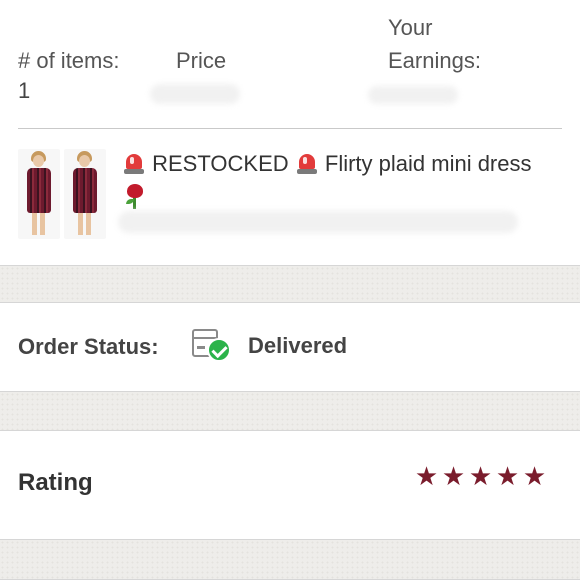 The width and height of the screenshot is (580, 580). What do you see at coordinates (212, 345) in the screenshot?
I see `delivered-box-check-icon` at bounding box center [212, 345].